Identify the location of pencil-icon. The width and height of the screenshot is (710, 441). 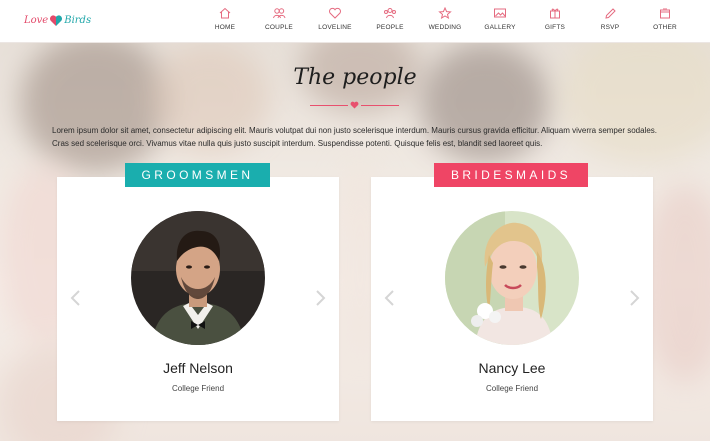
(610, 13).